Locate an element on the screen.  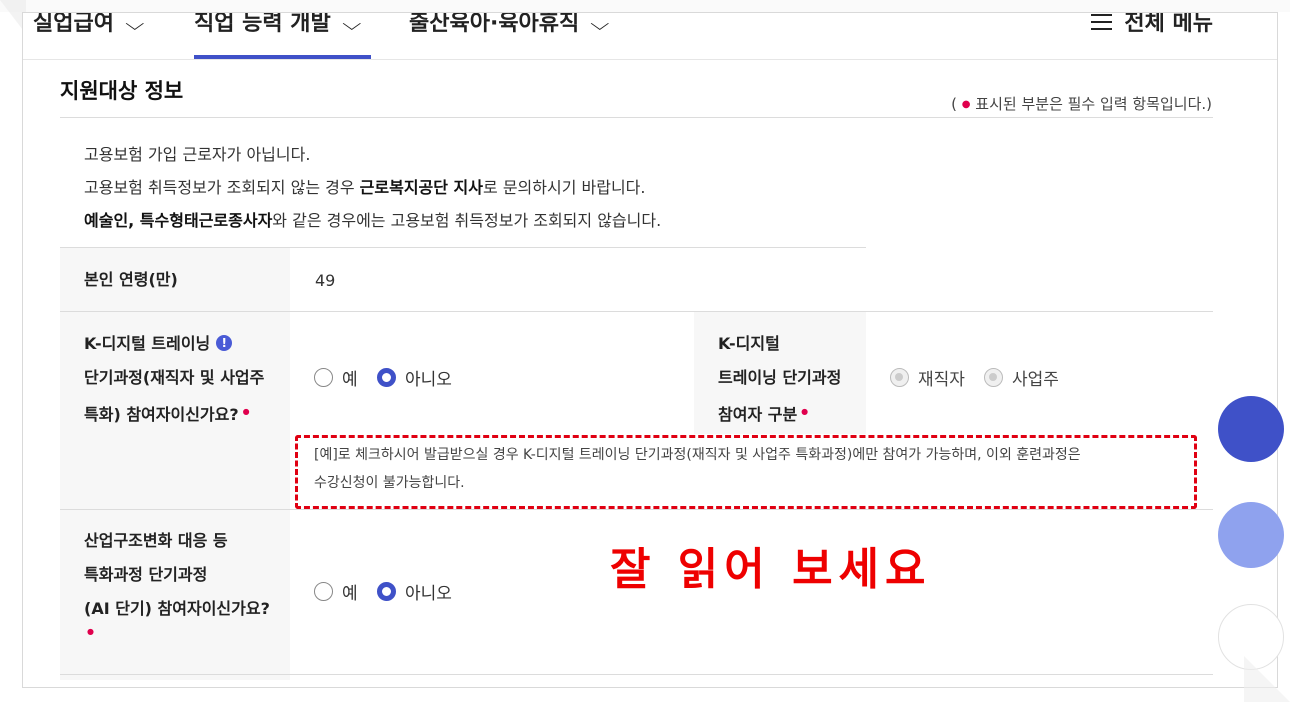
kdigital-type-label-line-2: 트레이닝 단기과정 is located at coordinates (780, 377).